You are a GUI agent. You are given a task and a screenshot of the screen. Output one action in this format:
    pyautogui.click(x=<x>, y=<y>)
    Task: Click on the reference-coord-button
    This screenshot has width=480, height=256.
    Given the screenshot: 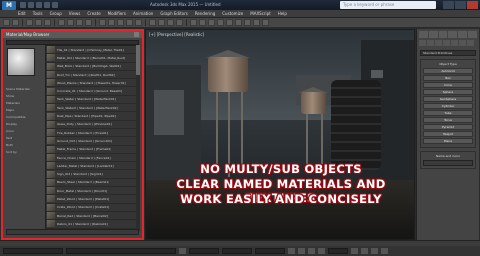 What is the action you would take?
    pyautogui.click(x=129, y=22)
    